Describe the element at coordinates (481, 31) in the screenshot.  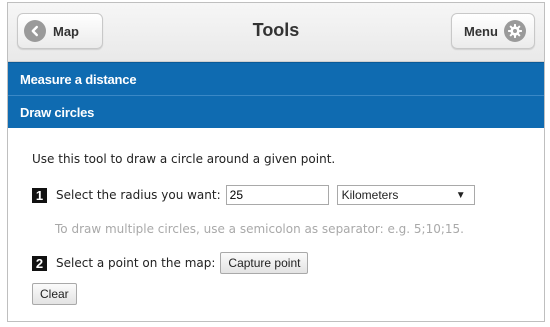
I see `menu-label: Menu` at that location.